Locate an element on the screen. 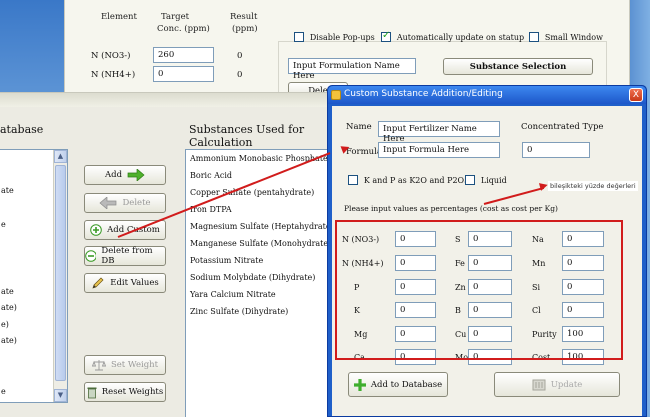  reset-weights-label: Reset Weights is located at coordinates (132, 392).